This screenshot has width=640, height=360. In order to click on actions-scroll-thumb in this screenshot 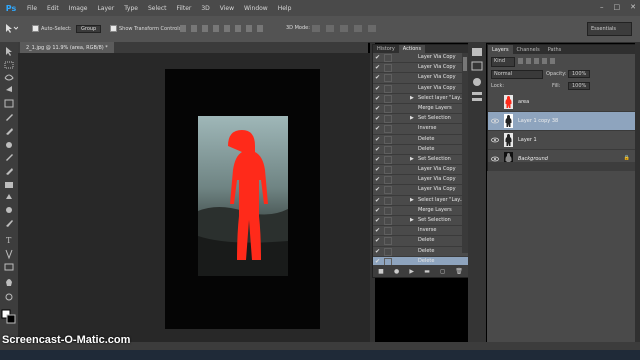, I will do `click(465, 64)`.